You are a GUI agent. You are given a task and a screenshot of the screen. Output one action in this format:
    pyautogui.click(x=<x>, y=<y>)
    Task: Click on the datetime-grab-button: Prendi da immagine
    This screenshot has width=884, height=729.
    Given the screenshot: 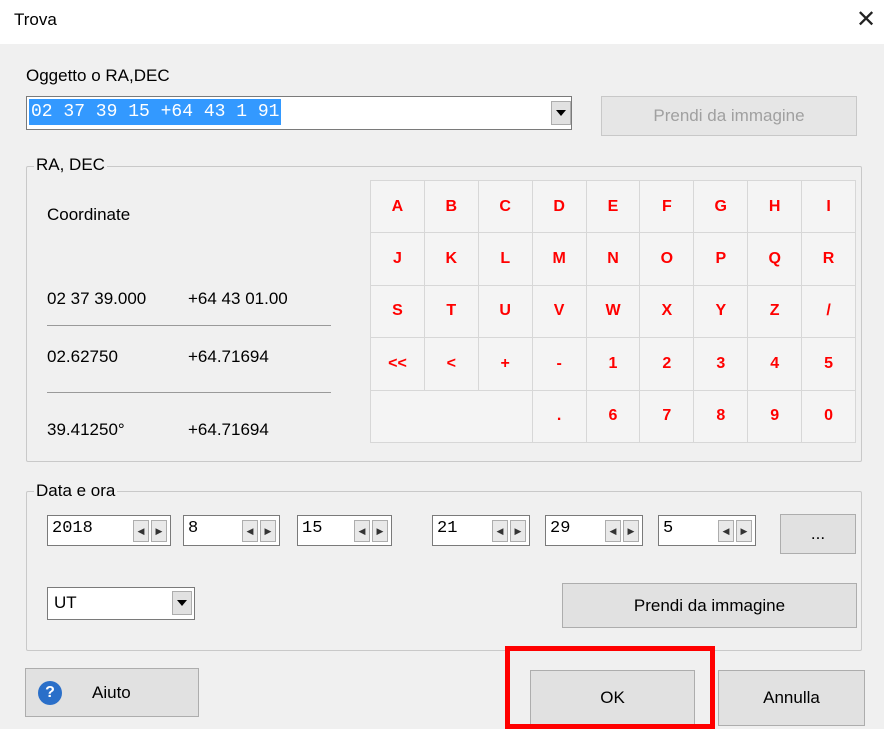 What is the action you would take?
    pyautogui.click(x=709, y=605)
    